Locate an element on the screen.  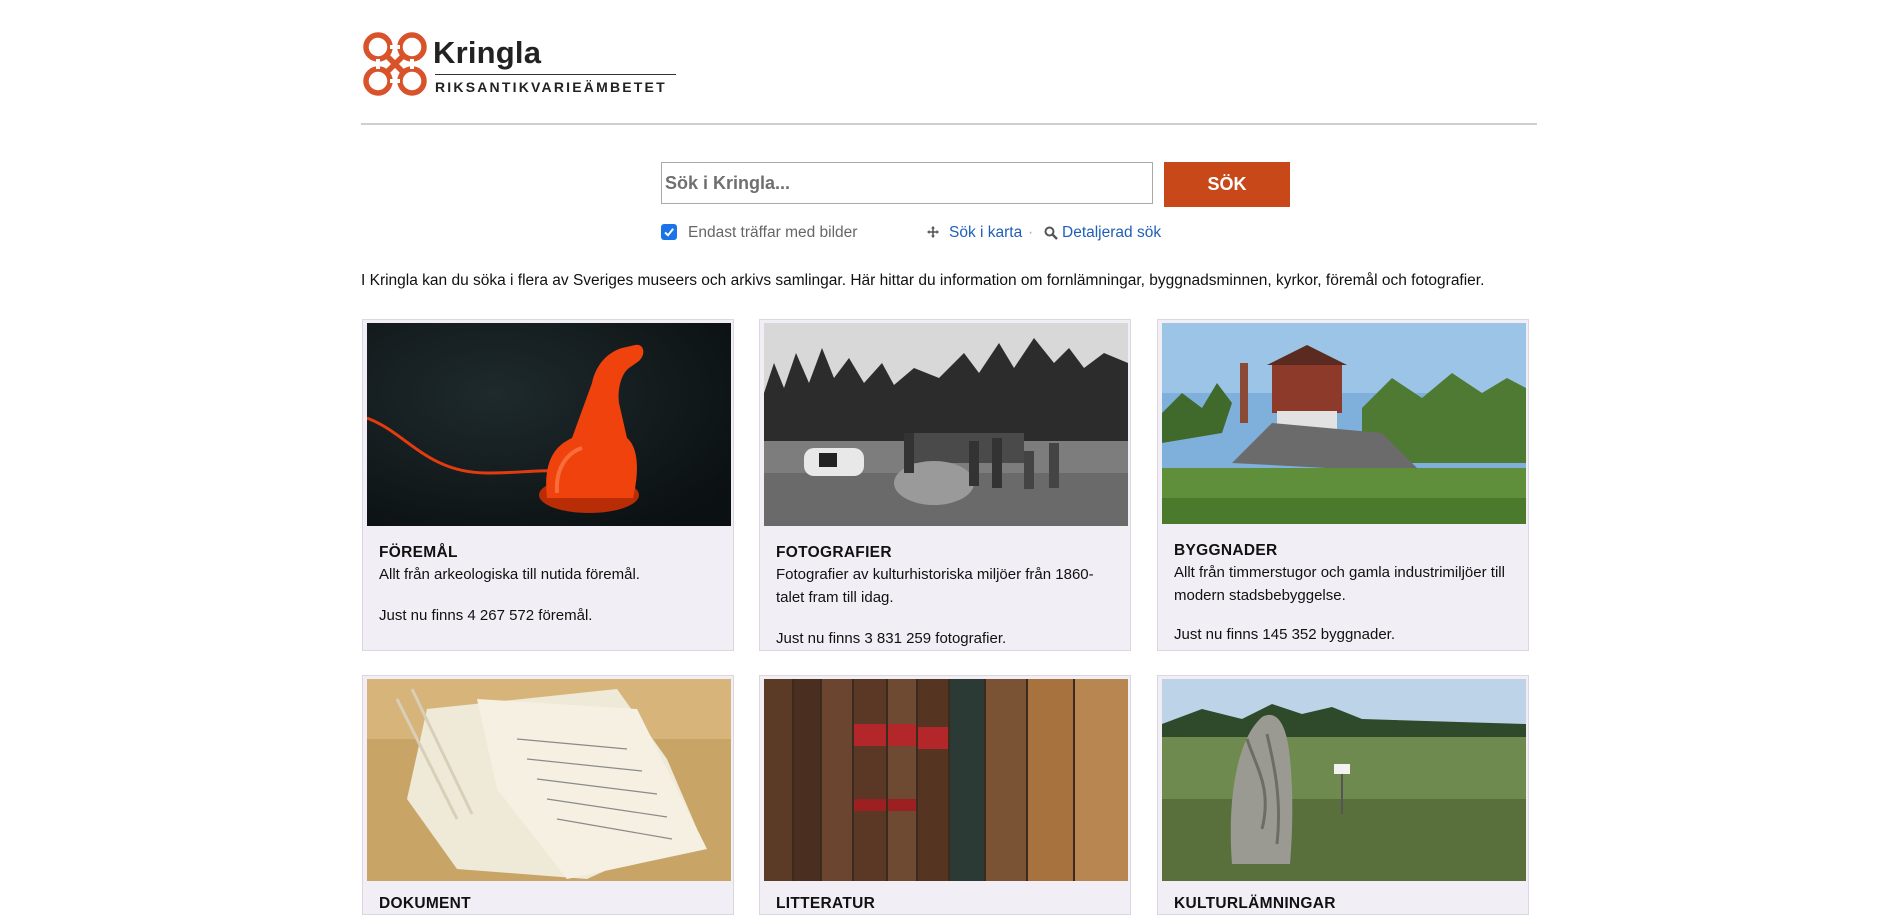
haymaking-bw-photo is located at coordinates (946, 424).